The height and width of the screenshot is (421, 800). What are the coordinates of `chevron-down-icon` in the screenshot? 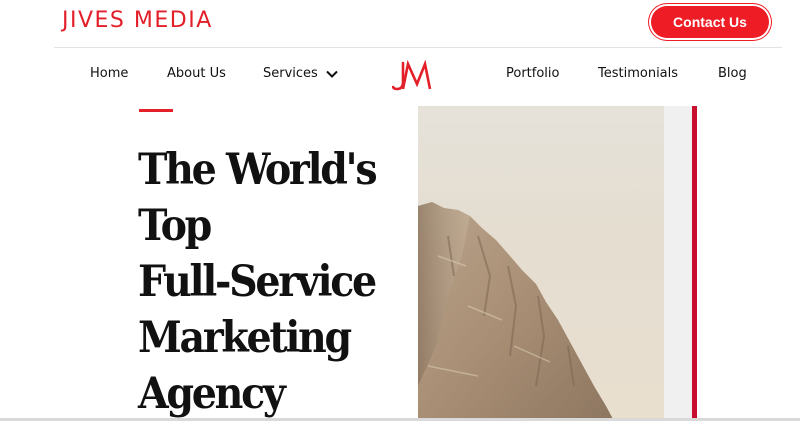 It's located at (332, 74).